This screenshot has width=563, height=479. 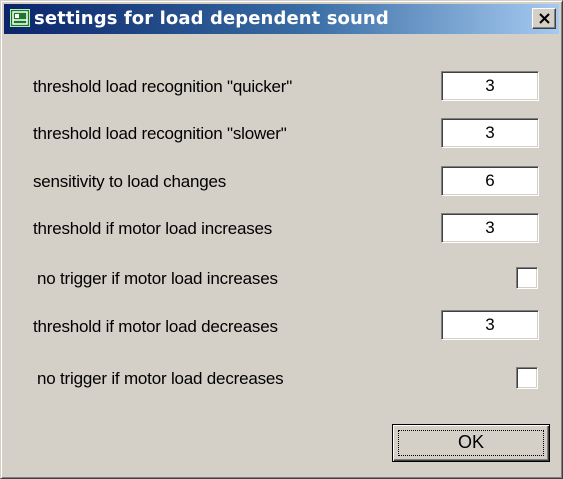 What do you see at coordinates (490, 228) in the screenshot?
I see `threshold-increase-field: 3` at bounding box center [490, 228].